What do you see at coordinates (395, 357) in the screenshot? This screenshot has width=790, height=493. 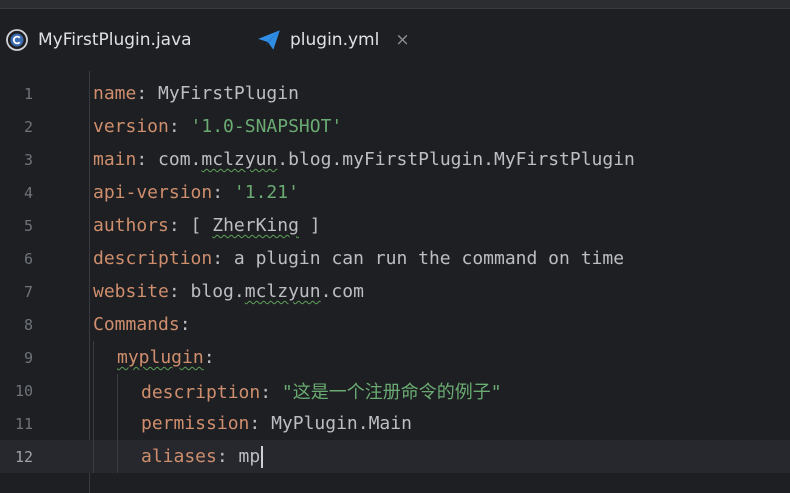 I see `code-line-9: 9 myplugin:` at bounding box center [395, 357].